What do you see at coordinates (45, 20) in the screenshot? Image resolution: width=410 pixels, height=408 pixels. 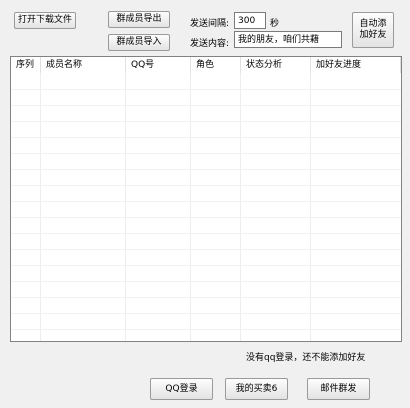 I see `open-download-file-button: 打开下载文件` at bounding box center [45, 20].